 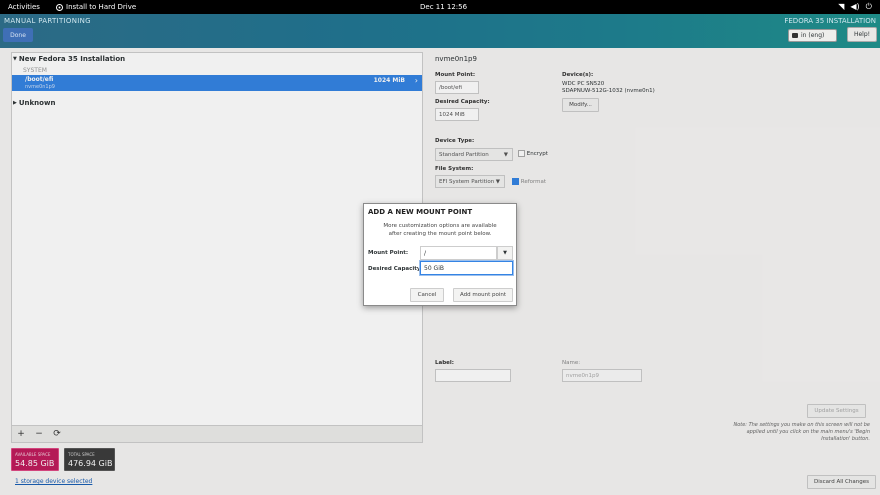 I want to click on done-button: Done, so click(x=18, y=35).